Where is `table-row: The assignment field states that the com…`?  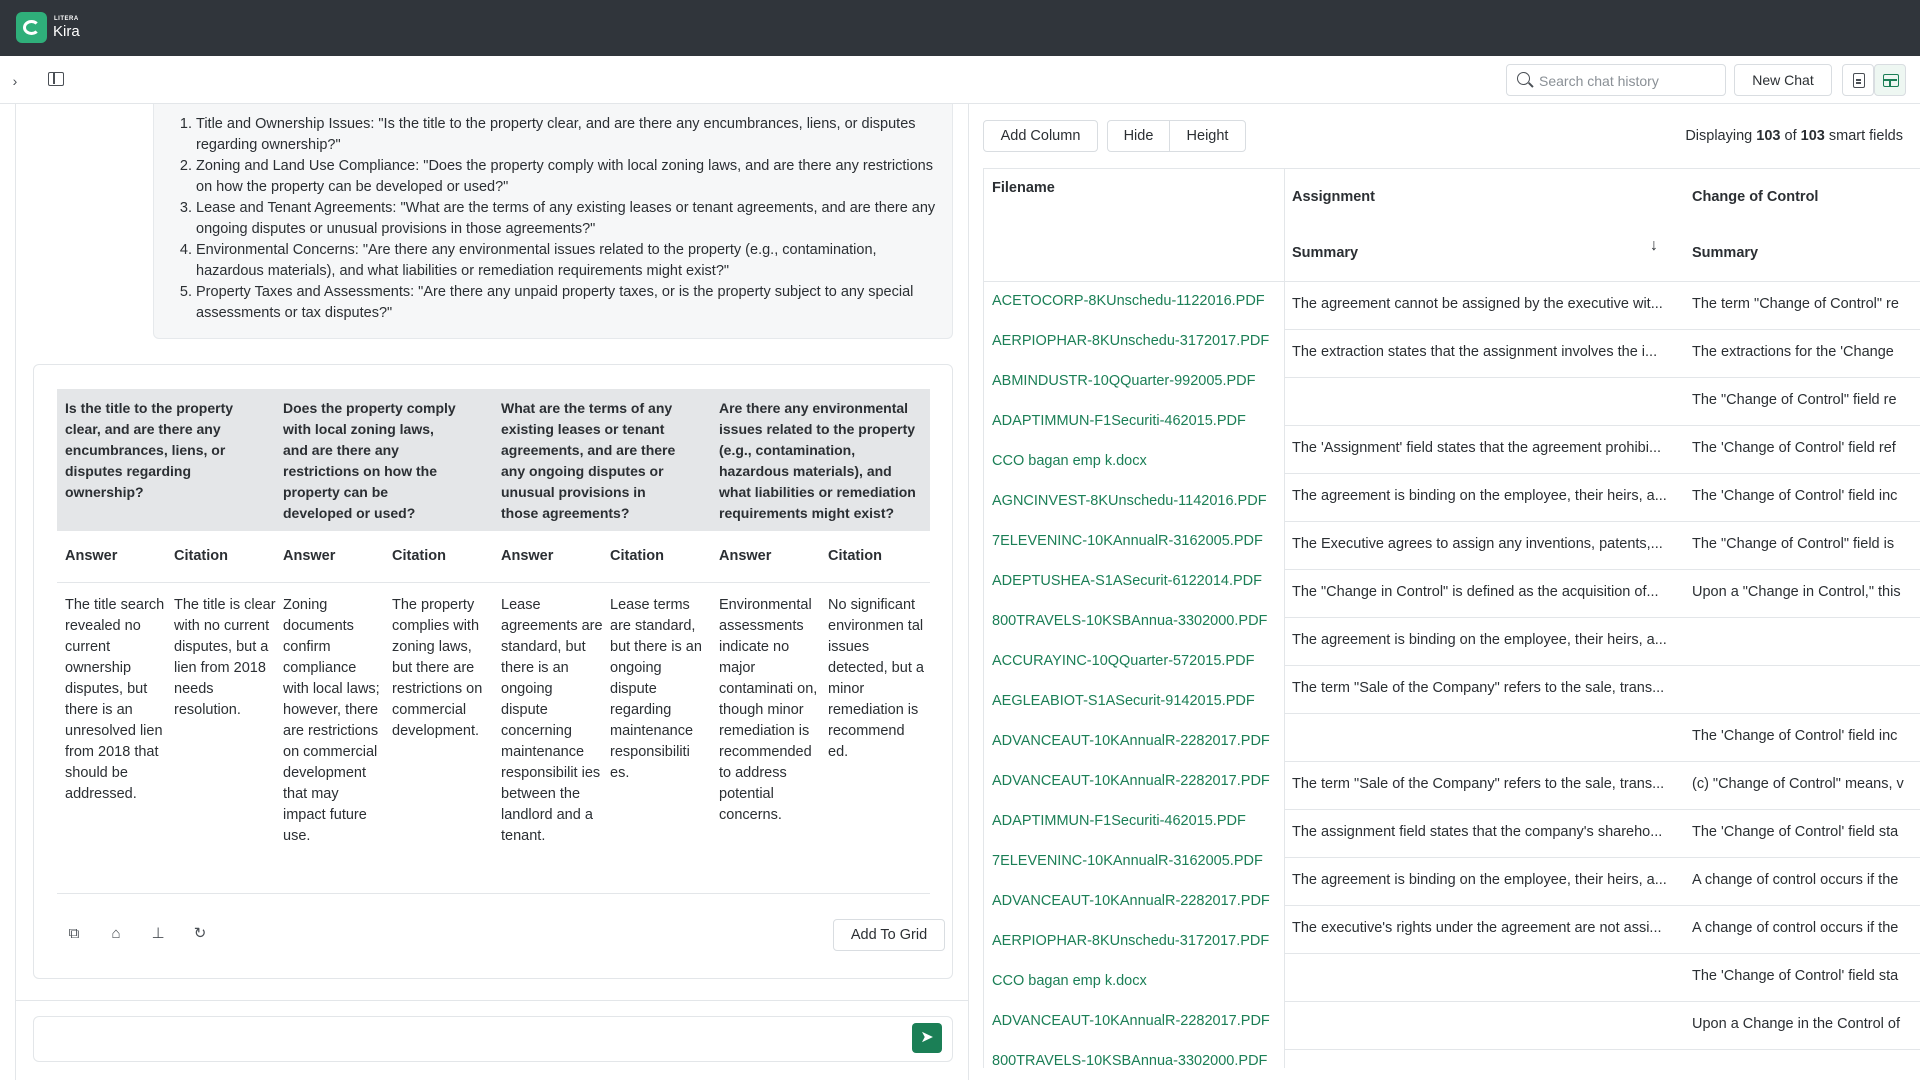 table-row: The assignment field states that the com… is located at coordinates (1602, 834).